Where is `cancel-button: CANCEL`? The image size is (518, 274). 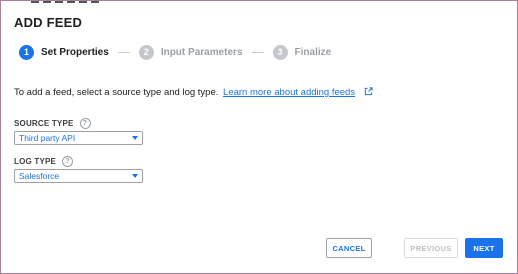 cancel-button: CANCEL is located at coordinates (349, 248).